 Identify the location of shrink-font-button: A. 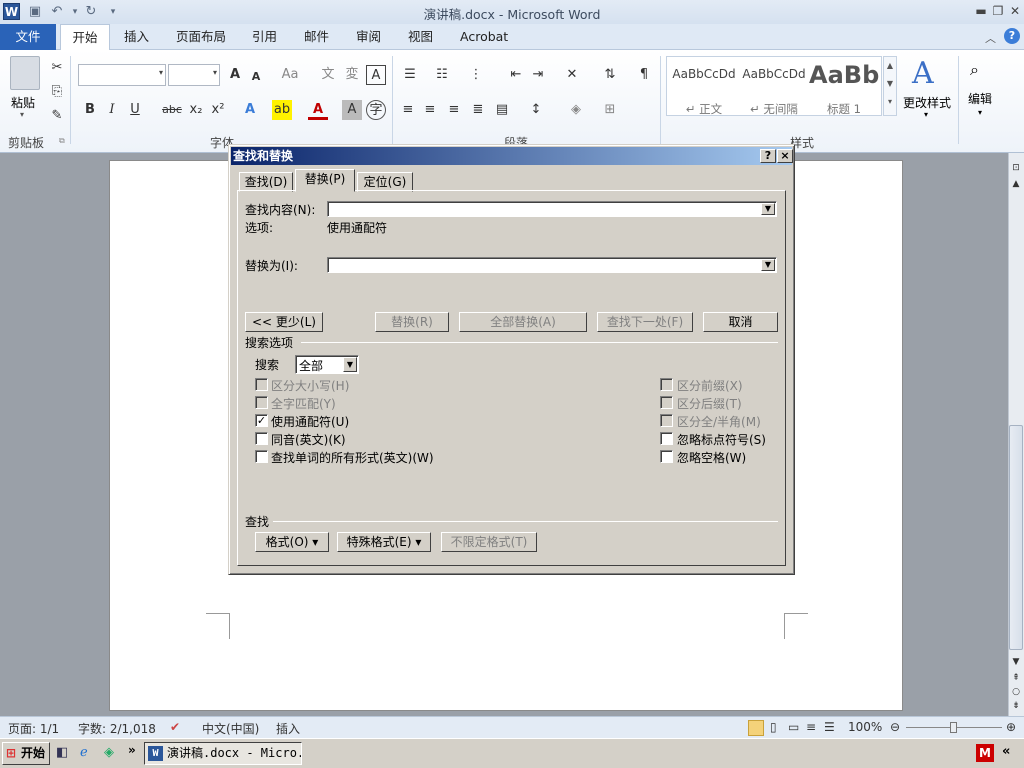
(256, 77).